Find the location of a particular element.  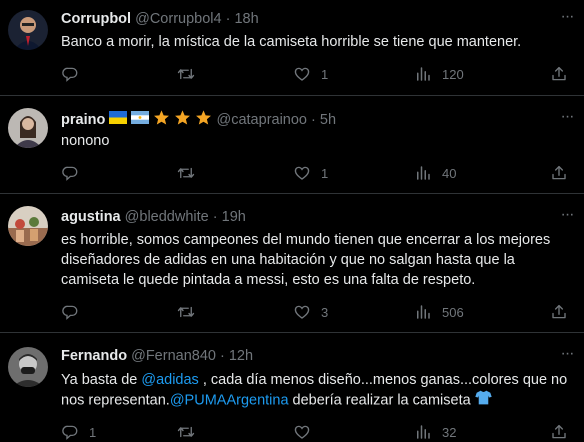

view-count: 32 is located at coordinates (449, 432).